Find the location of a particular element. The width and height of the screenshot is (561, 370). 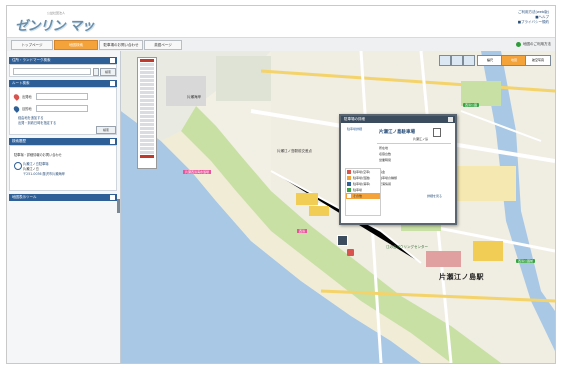

history-panel-header: 検索履歴 is located at coordinates (63, 141).